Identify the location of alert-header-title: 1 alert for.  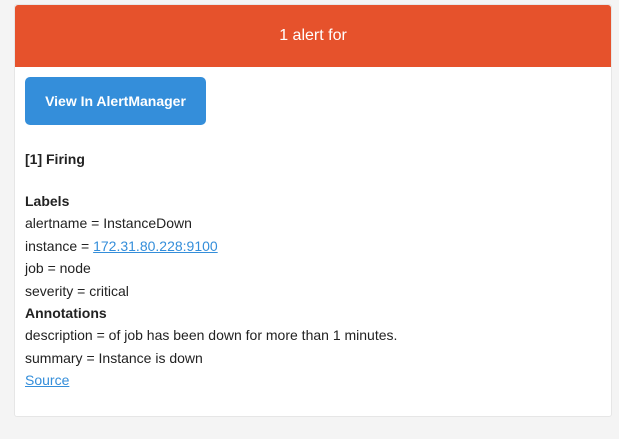
(313, 35).